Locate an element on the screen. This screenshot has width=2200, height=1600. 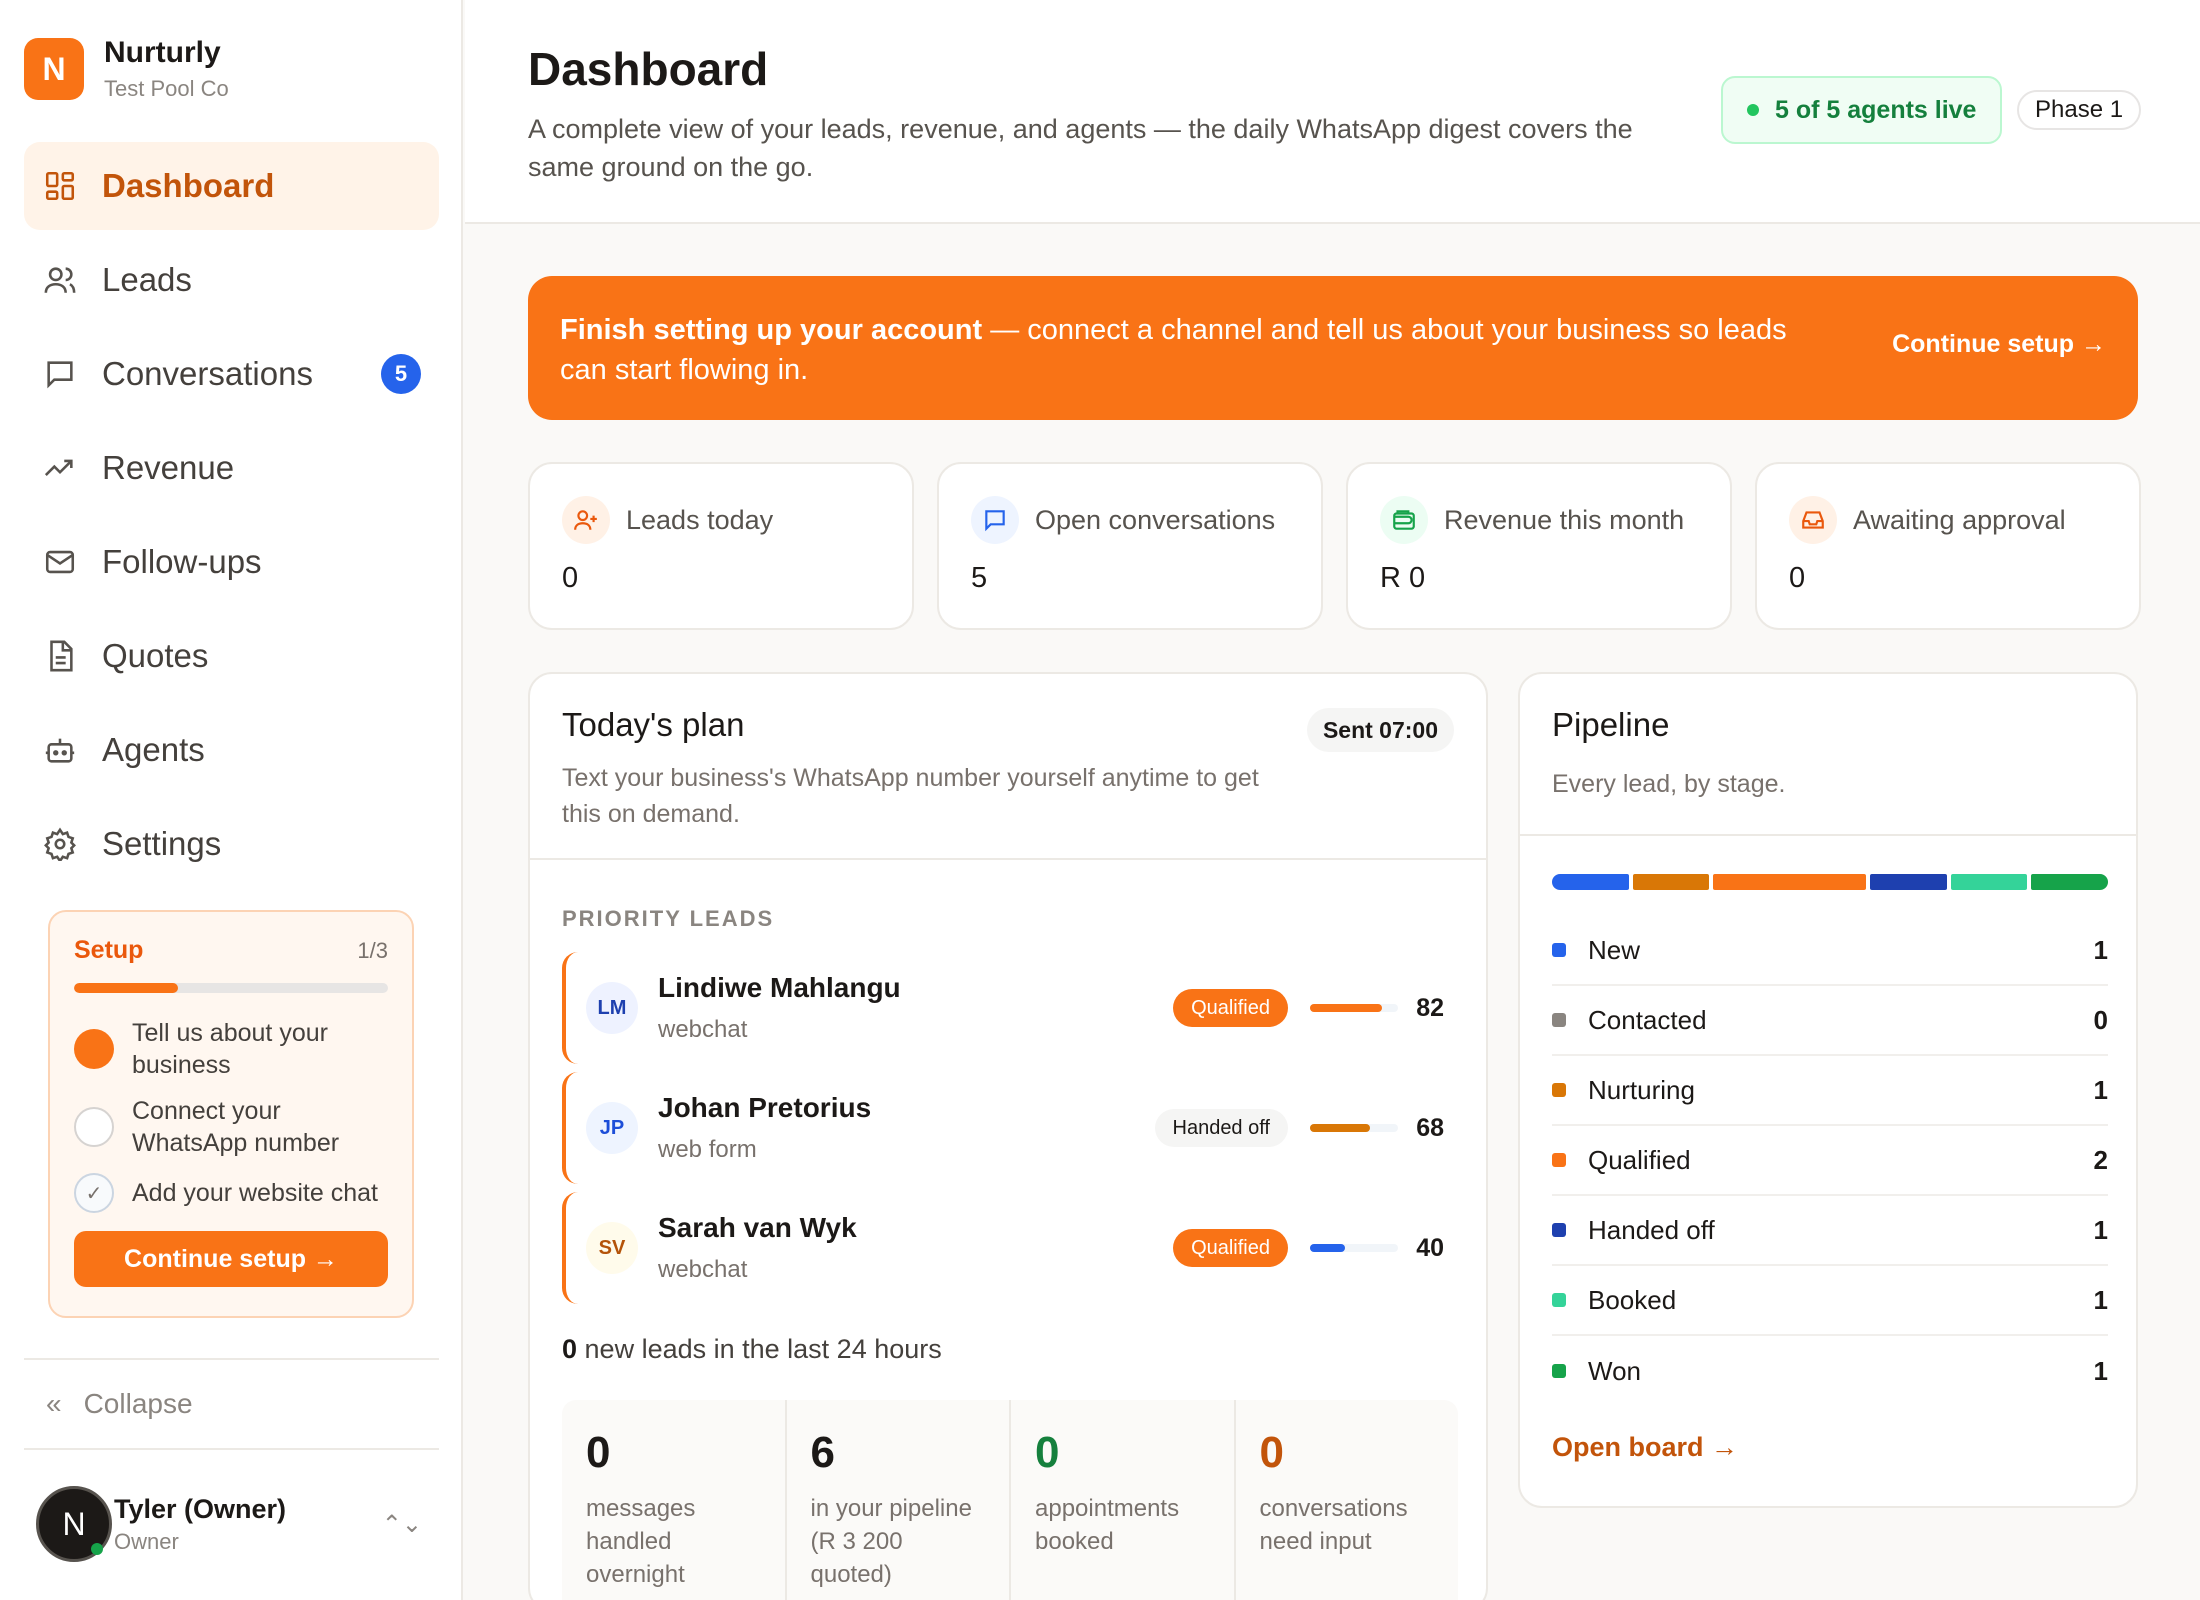
pipeline-stage-row: Handed off 1 is located at coordinates (1830, 1231).